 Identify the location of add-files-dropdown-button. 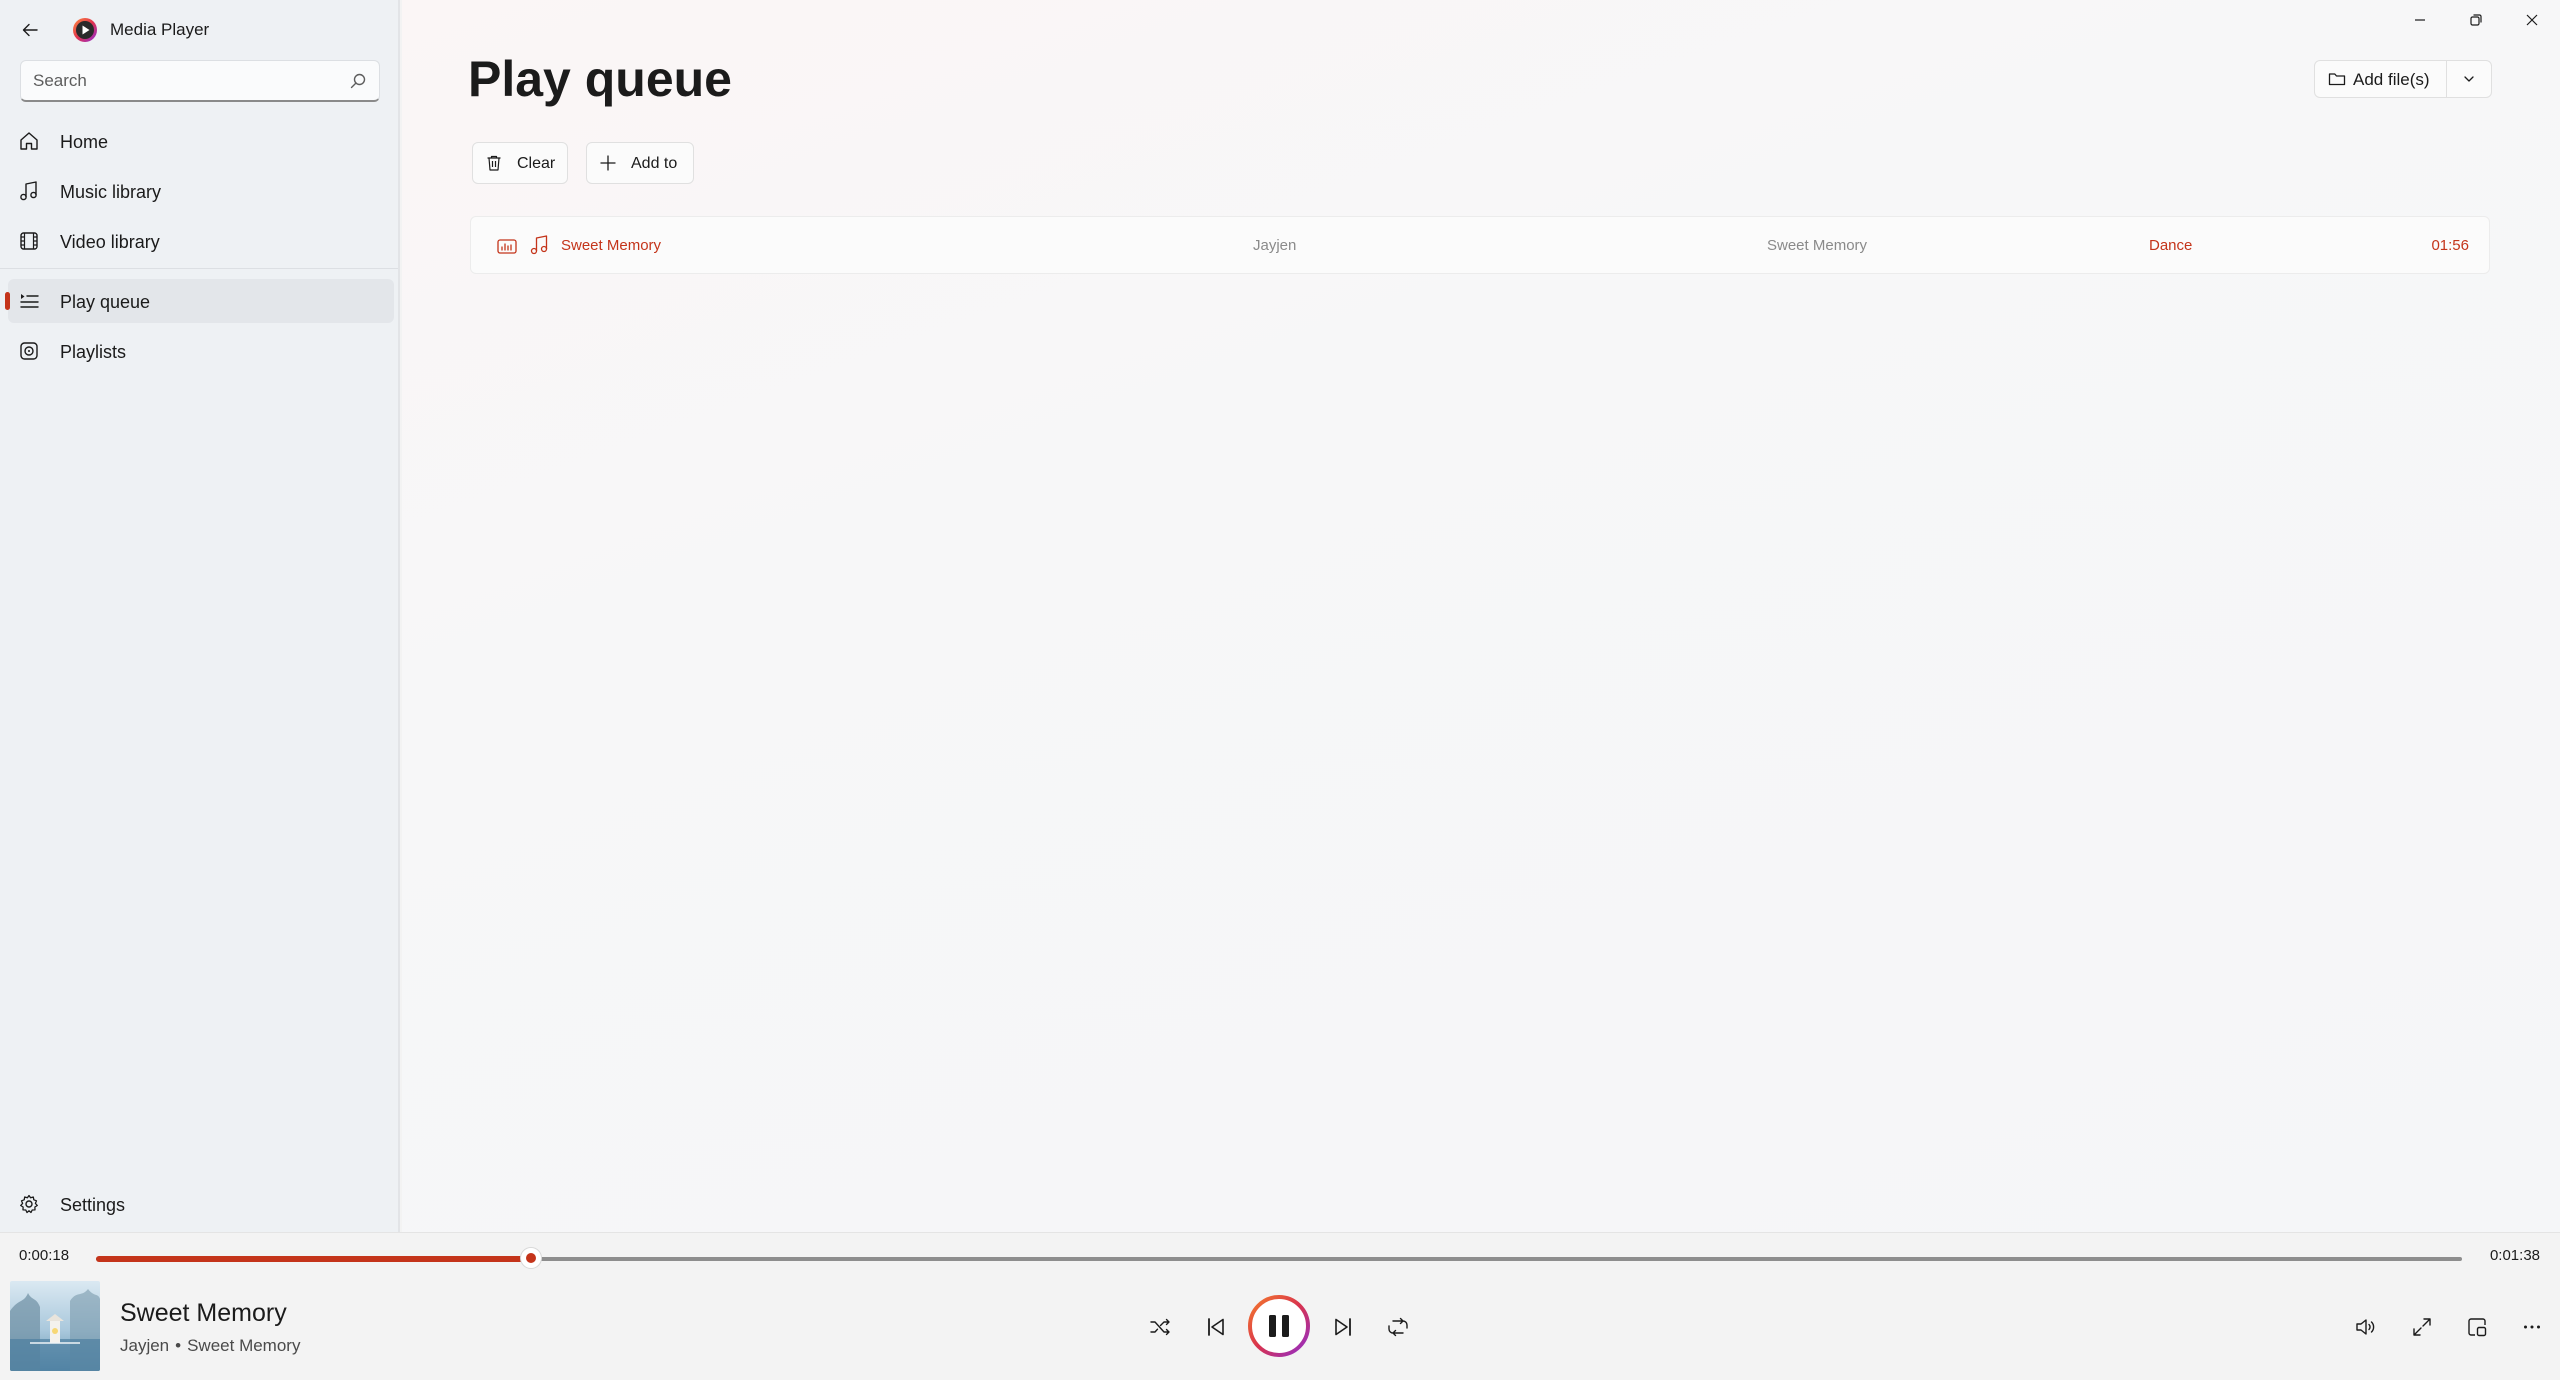
(2469, 79).